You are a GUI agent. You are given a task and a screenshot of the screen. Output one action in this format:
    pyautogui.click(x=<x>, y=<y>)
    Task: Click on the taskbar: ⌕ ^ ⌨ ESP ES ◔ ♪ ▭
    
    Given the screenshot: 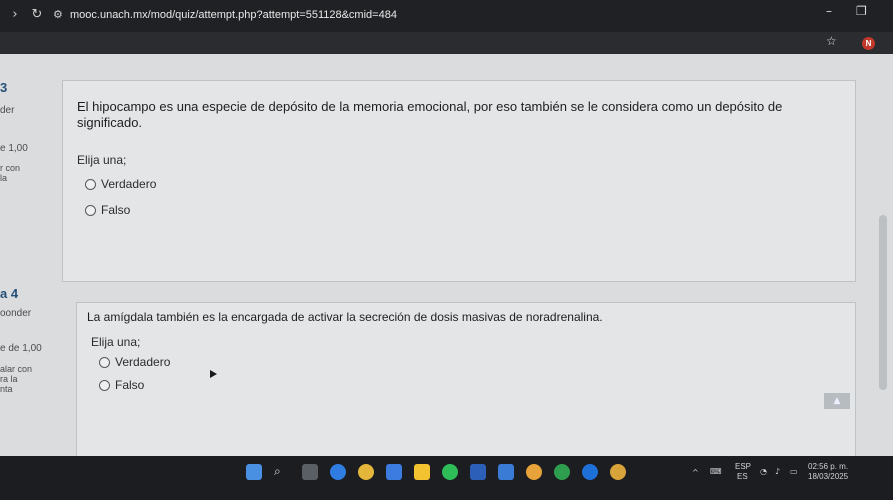 What is the action you would take?
    pyautogui.click(x=446, y=478)
    